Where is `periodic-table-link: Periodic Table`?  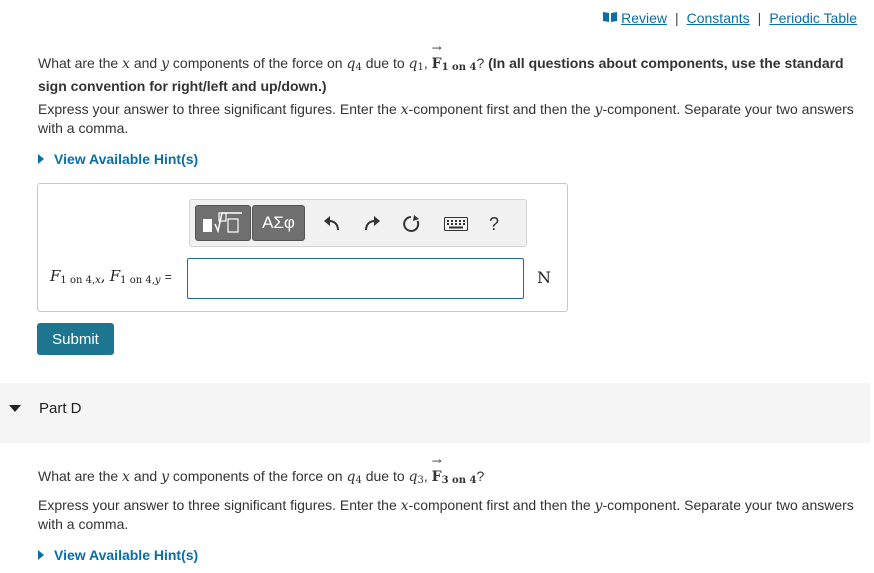 periodic-table-link: Periodic Table is located at coordinates (813, 18).